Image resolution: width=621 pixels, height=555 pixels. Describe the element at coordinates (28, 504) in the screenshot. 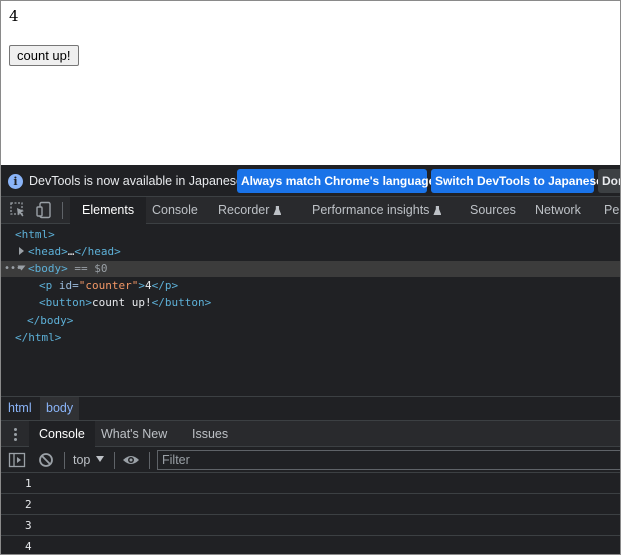

I see `console-message-text: 2` at that location.